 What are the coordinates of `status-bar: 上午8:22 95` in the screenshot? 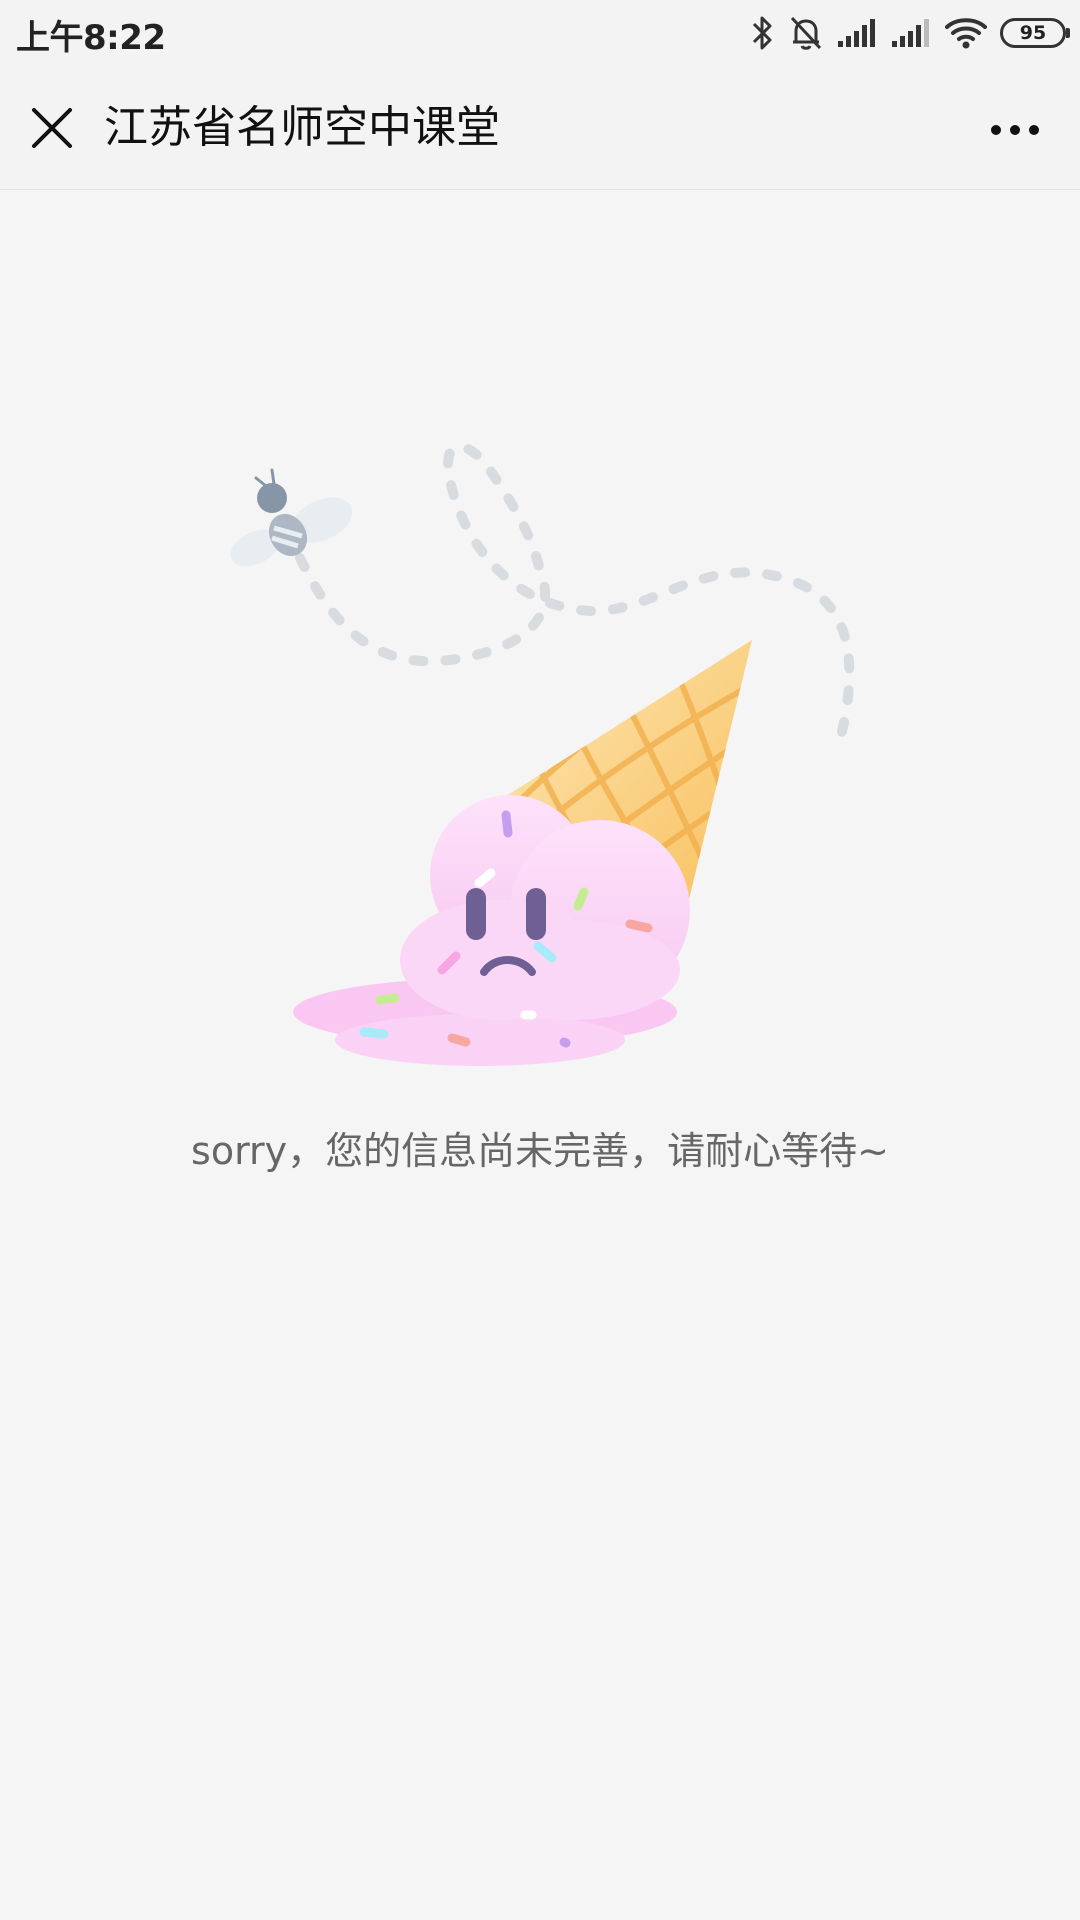 It's located at (540, 33).